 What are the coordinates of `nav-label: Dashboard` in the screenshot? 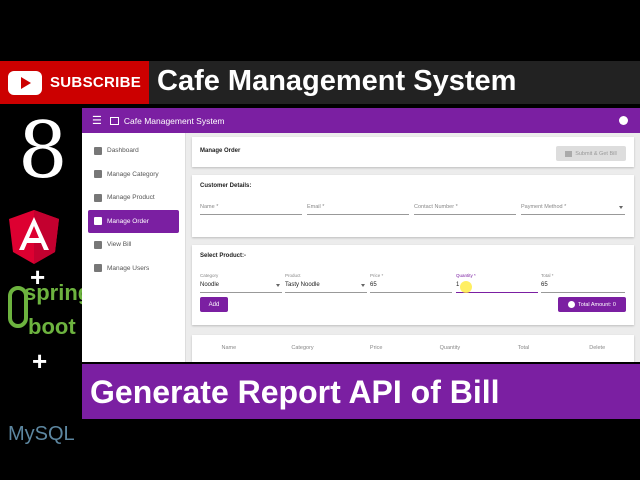 It's located at (123, 151).